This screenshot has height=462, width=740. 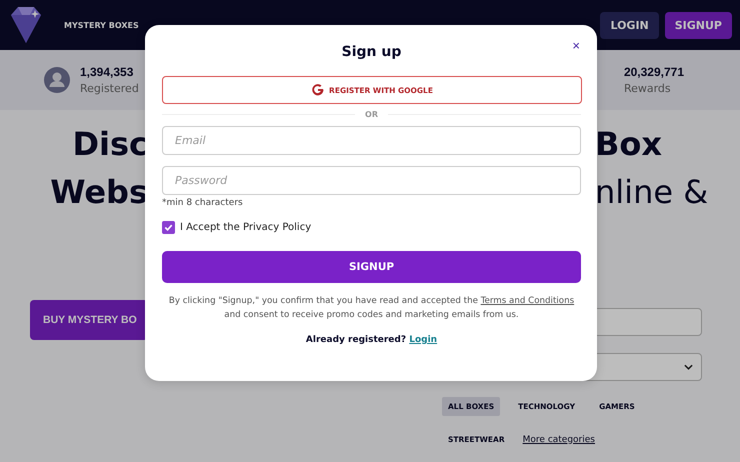 What do you see at coordinates (356, 340) in the screenshot?
I see `already-registered-text: Already registered?` at bounding box center [356, 340].